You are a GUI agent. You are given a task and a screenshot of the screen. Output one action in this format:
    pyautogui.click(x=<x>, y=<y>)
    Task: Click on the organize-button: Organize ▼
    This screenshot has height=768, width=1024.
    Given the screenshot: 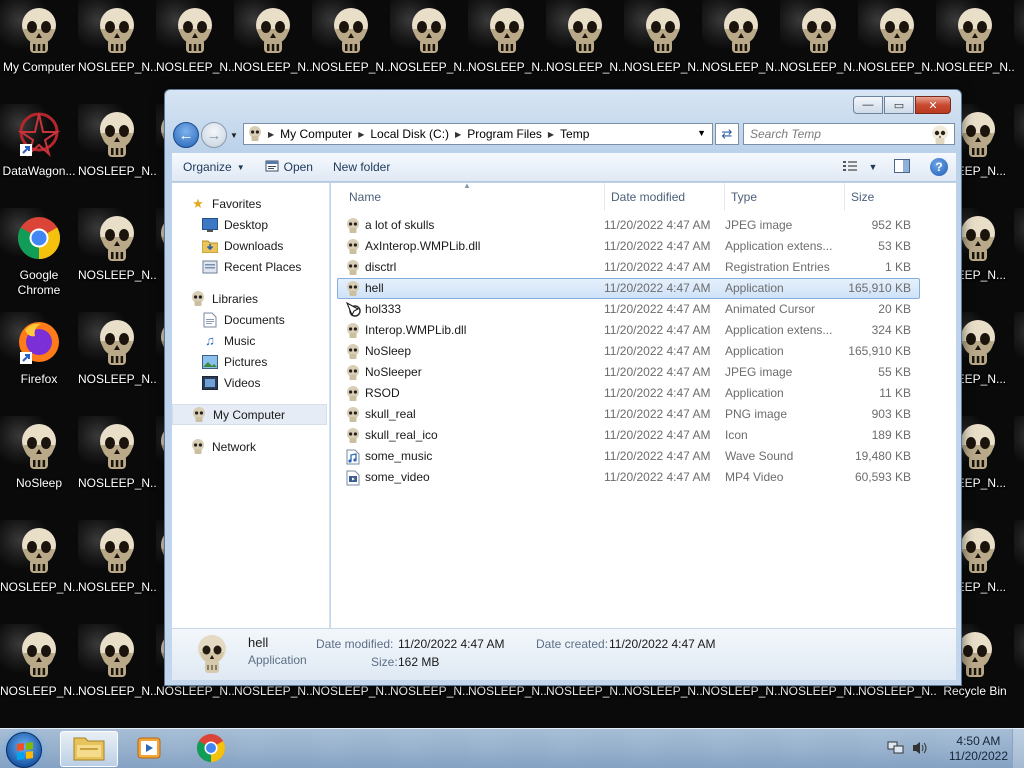 What is the action you would take?
    pyautogui.click(x=213, y=167)
    